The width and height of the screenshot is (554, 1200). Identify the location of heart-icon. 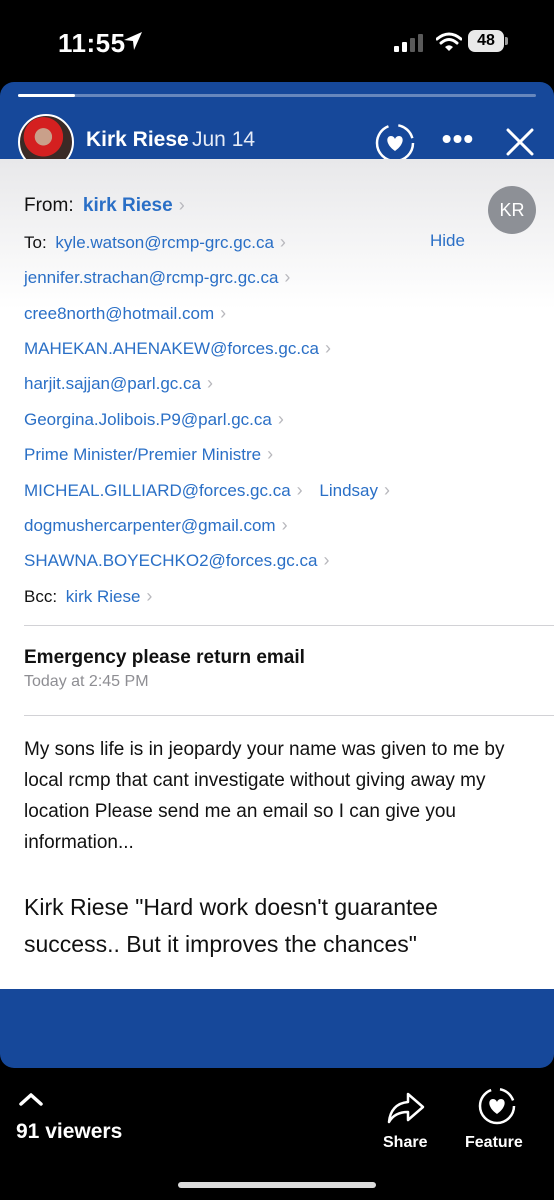
(395, 143).